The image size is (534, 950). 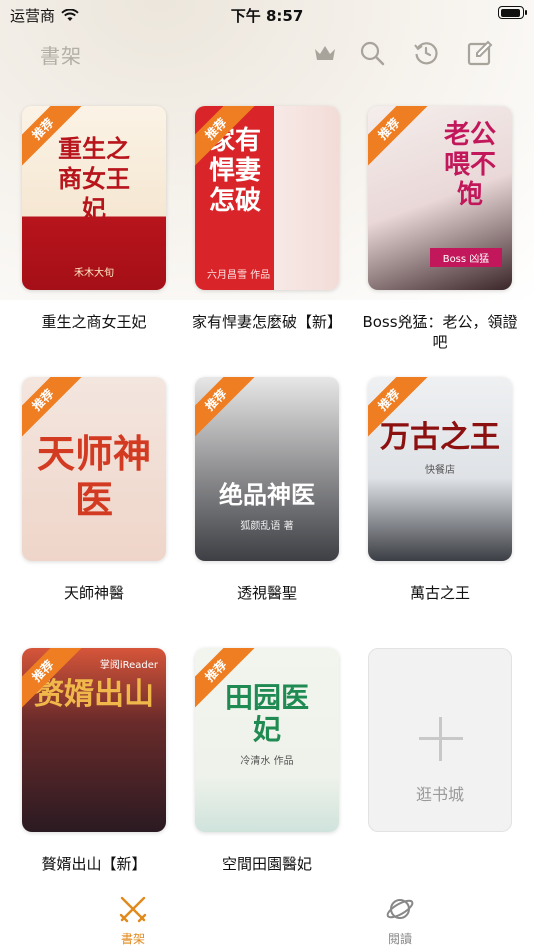 I want to click on edit-icon, so click(x=480, y=53).